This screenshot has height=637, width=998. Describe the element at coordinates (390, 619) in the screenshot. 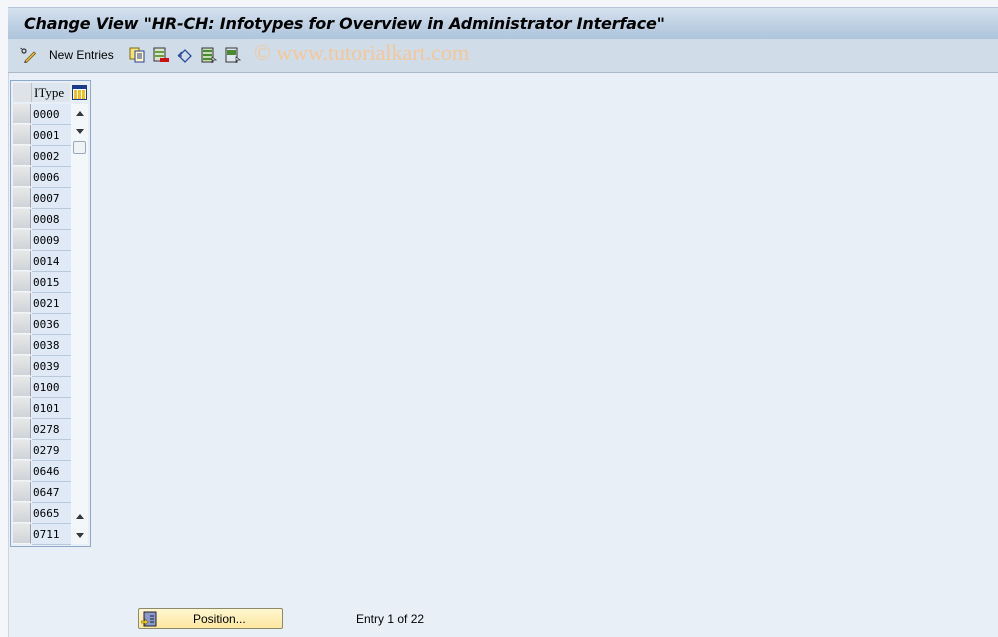

I see `entry-count: Entry 1 of 22` at that location.